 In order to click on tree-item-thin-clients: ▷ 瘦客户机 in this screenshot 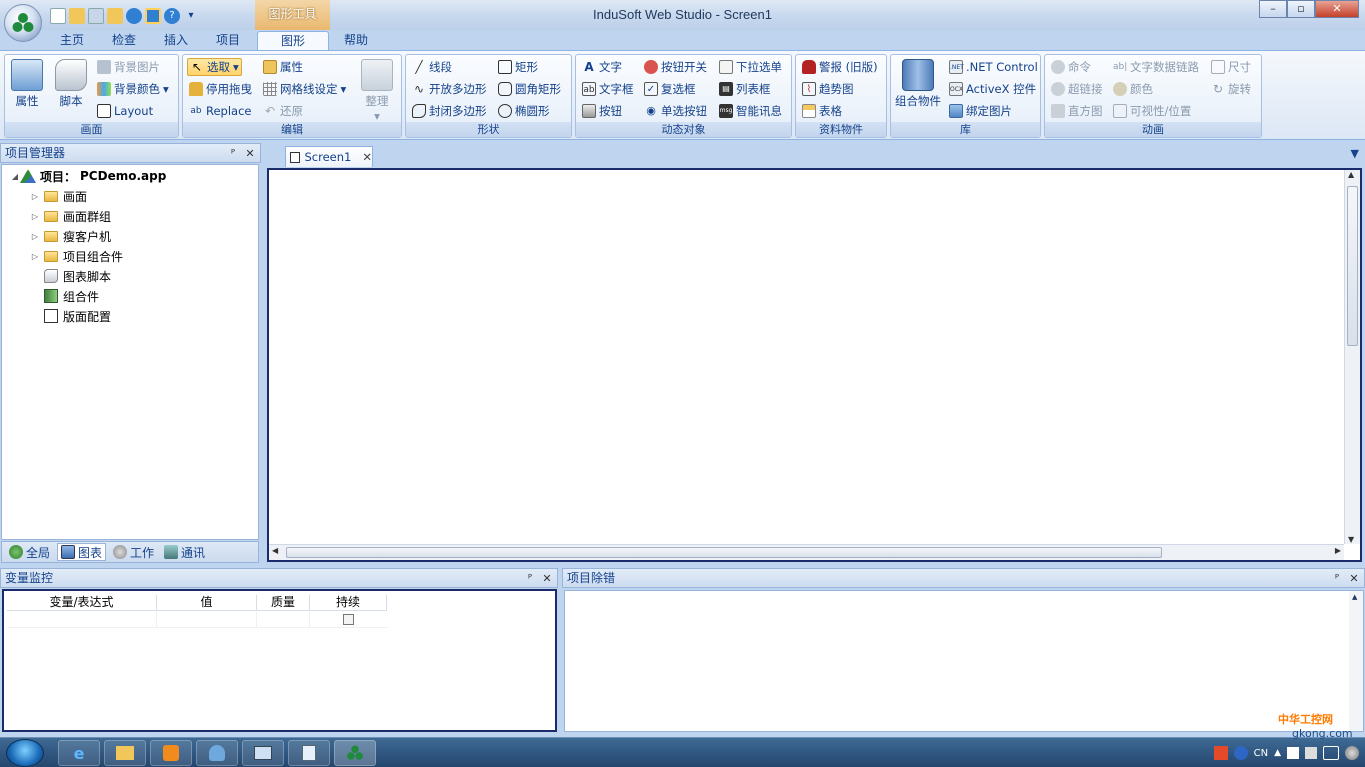, I will do `click(70, 236)`.